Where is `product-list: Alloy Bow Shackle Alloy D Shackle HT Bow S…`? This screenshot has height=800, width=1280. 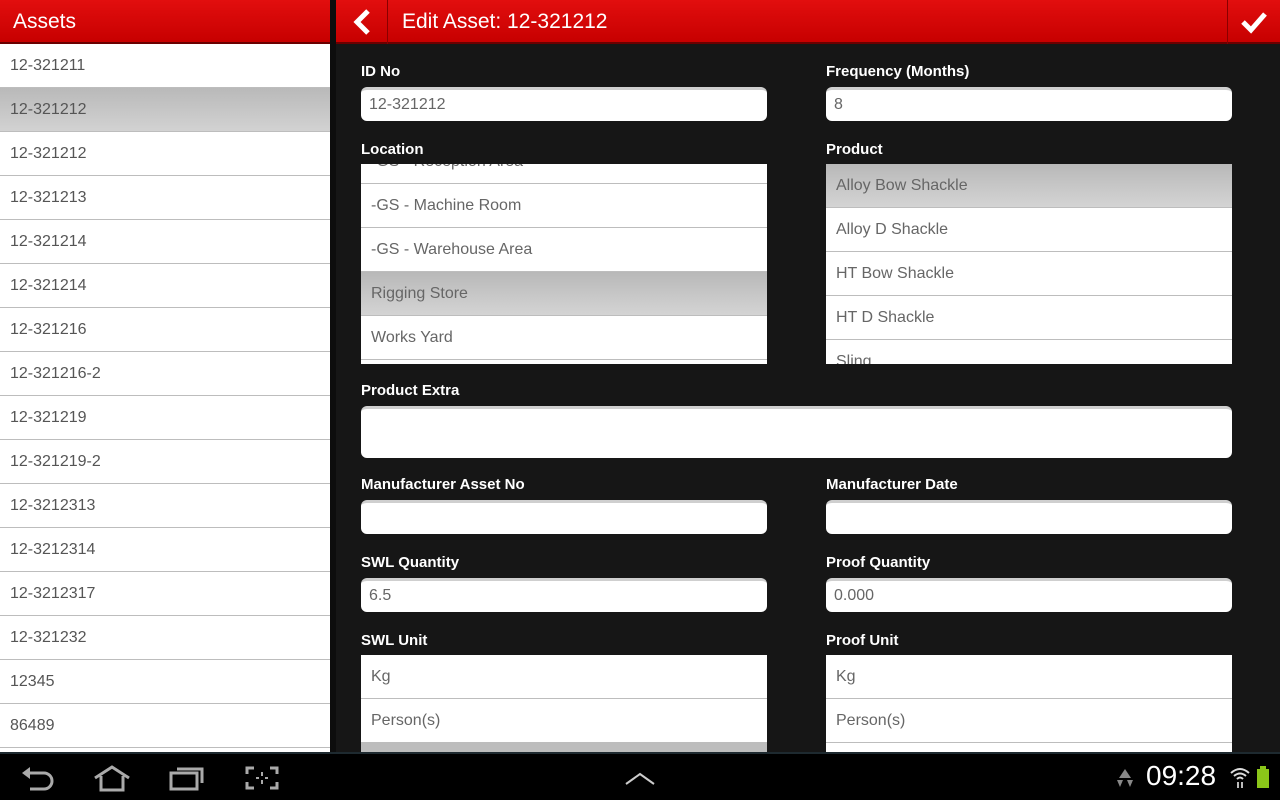 product-list: Alloy Bow Shackle Alloy D Shackle HT Bow S… is located at coordinates (1029, 264).